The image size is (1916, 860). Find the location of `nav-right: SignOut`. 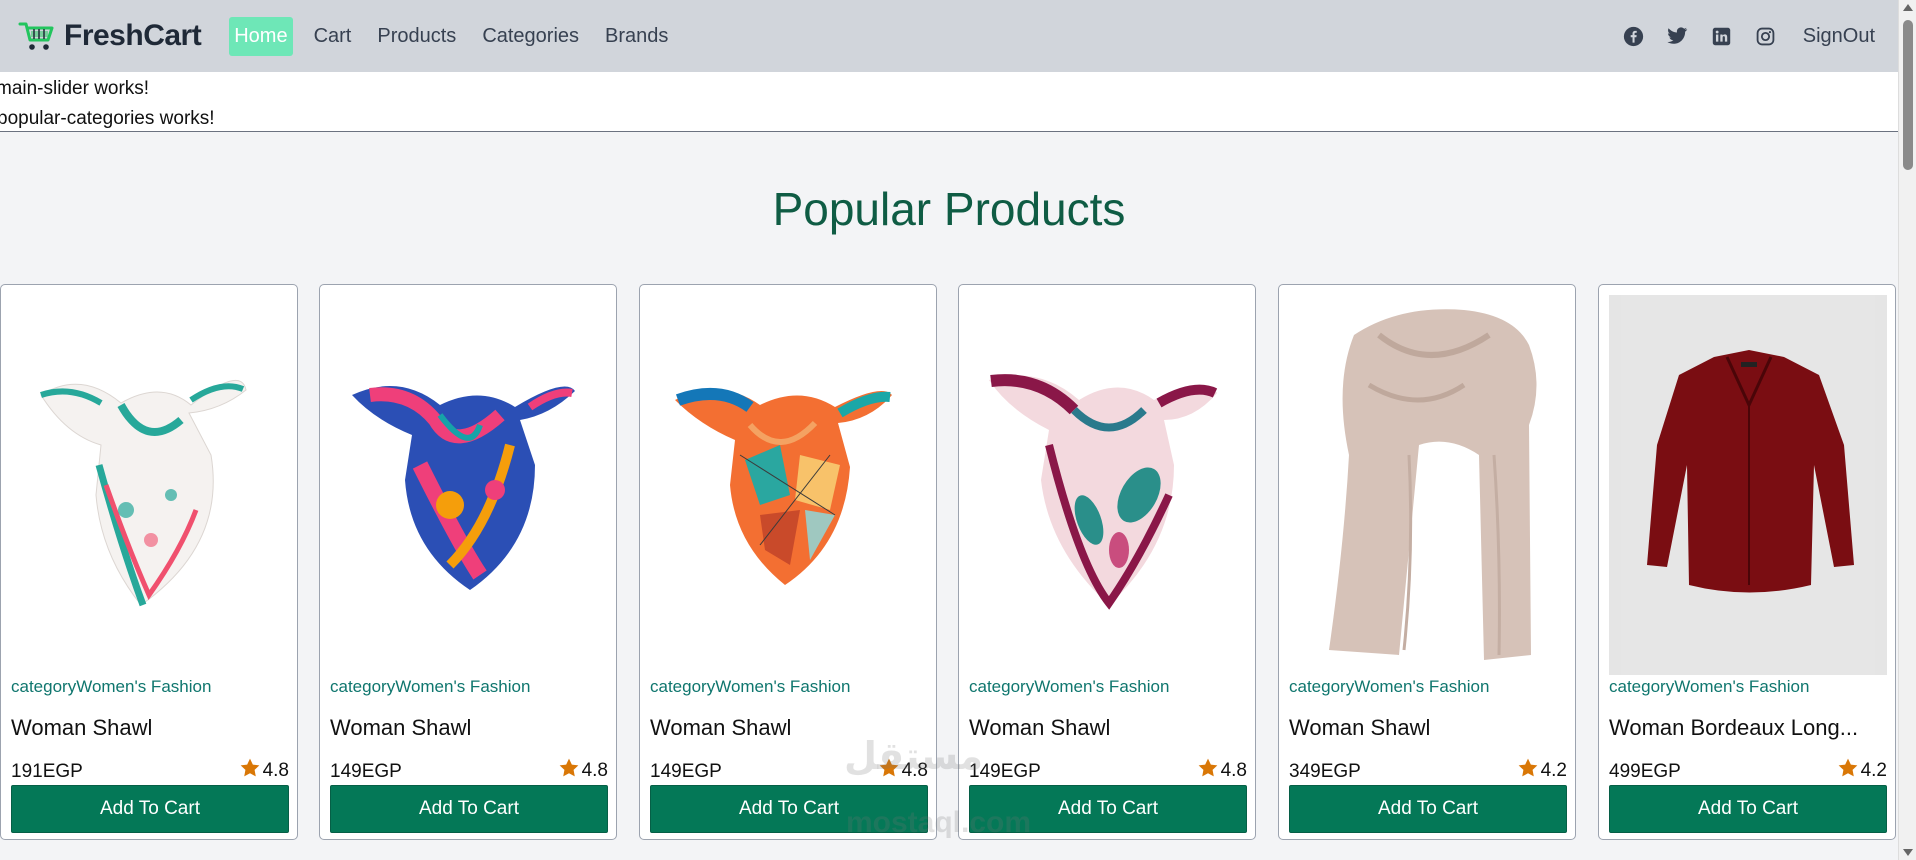

nav-right: SignOut is located at coordinates (1749, 36).